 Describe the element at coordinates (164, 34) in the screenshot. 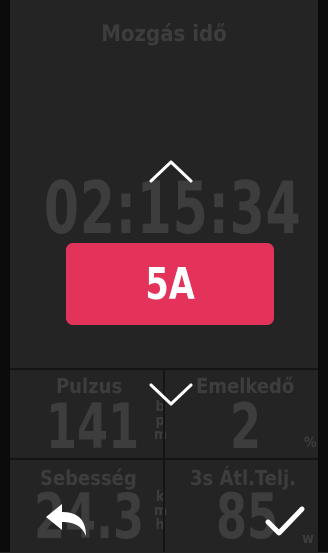

I see `screen-title: Mozgás idő` at that location.